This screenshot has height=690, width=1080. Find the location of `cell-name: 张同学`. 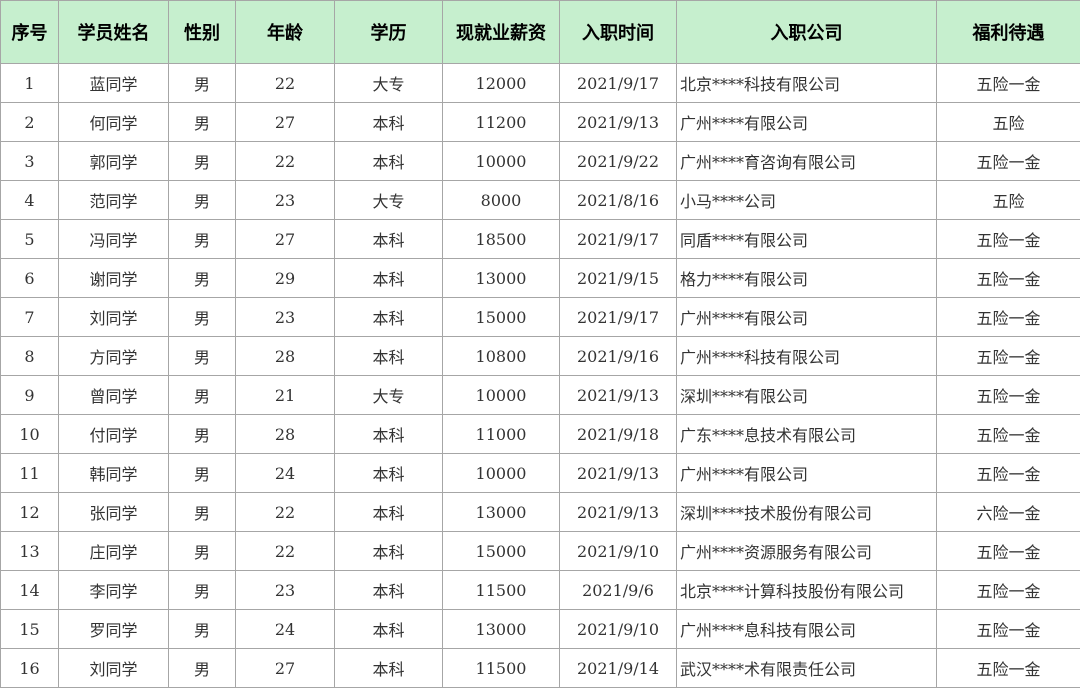

cell-name: 张同学 is located at coordinates (113, 512).